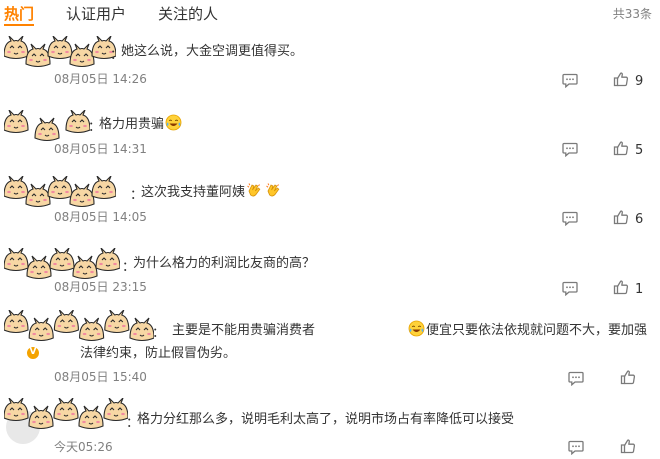 This screenshot has height=459, width=660. I want to click on tab-following: 关注的人, so click(188, 13).